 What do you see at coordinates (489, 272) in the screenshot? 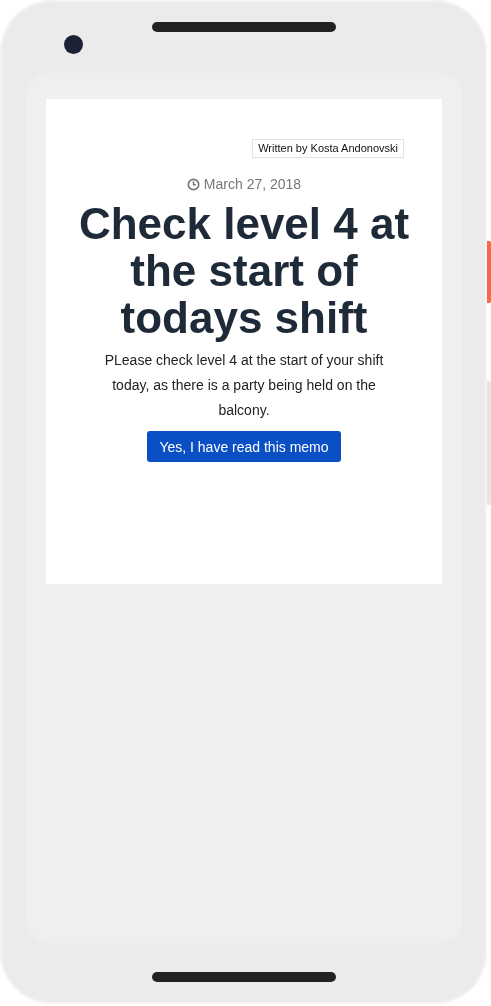
I see `power-key` at bounding box center [489, 272].